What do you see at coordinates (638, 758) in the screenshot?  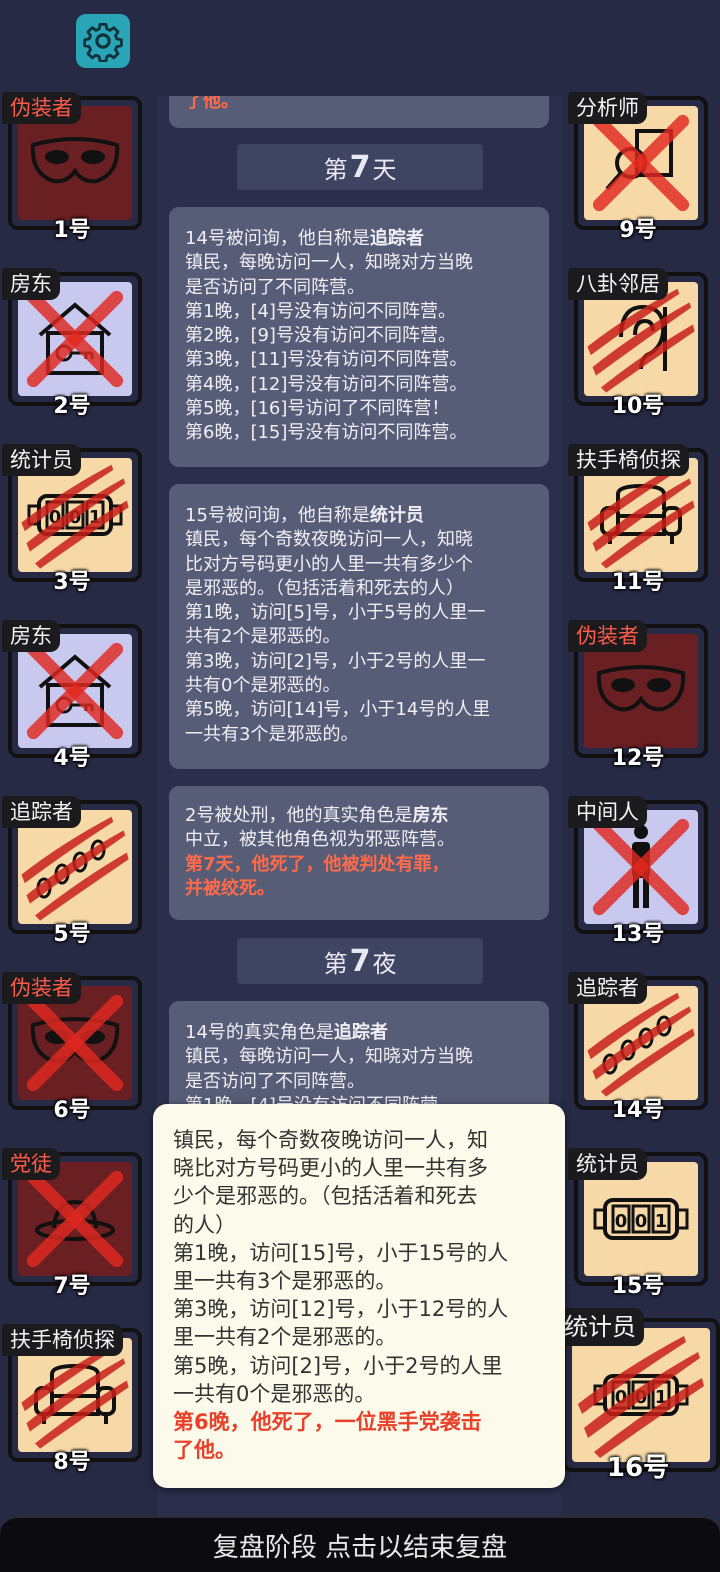 I see `player-number: 12号` at bounding box center [638, 758].